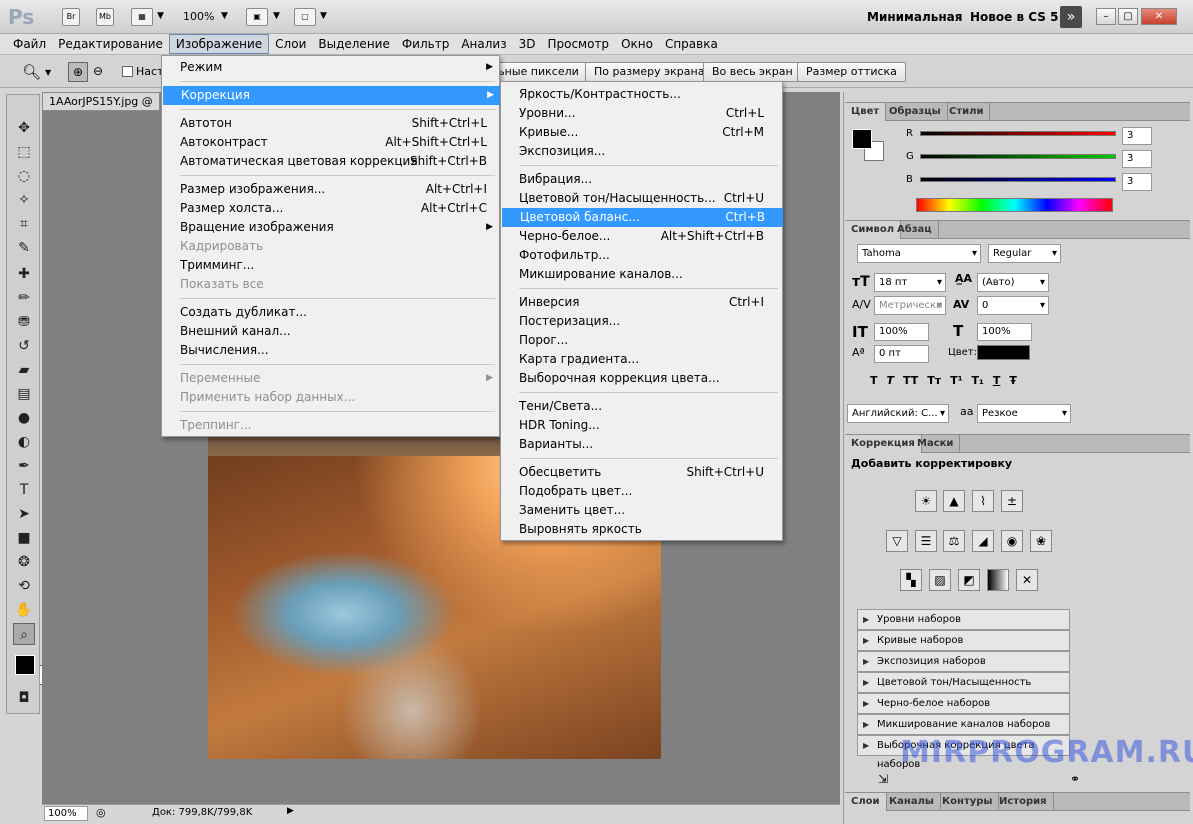 The width and height of the screenshot is (1193, 824). Describe the element at coordinates (24, 176) in the screenshot. I see `lasso-tool-icon: ◌` at that location.